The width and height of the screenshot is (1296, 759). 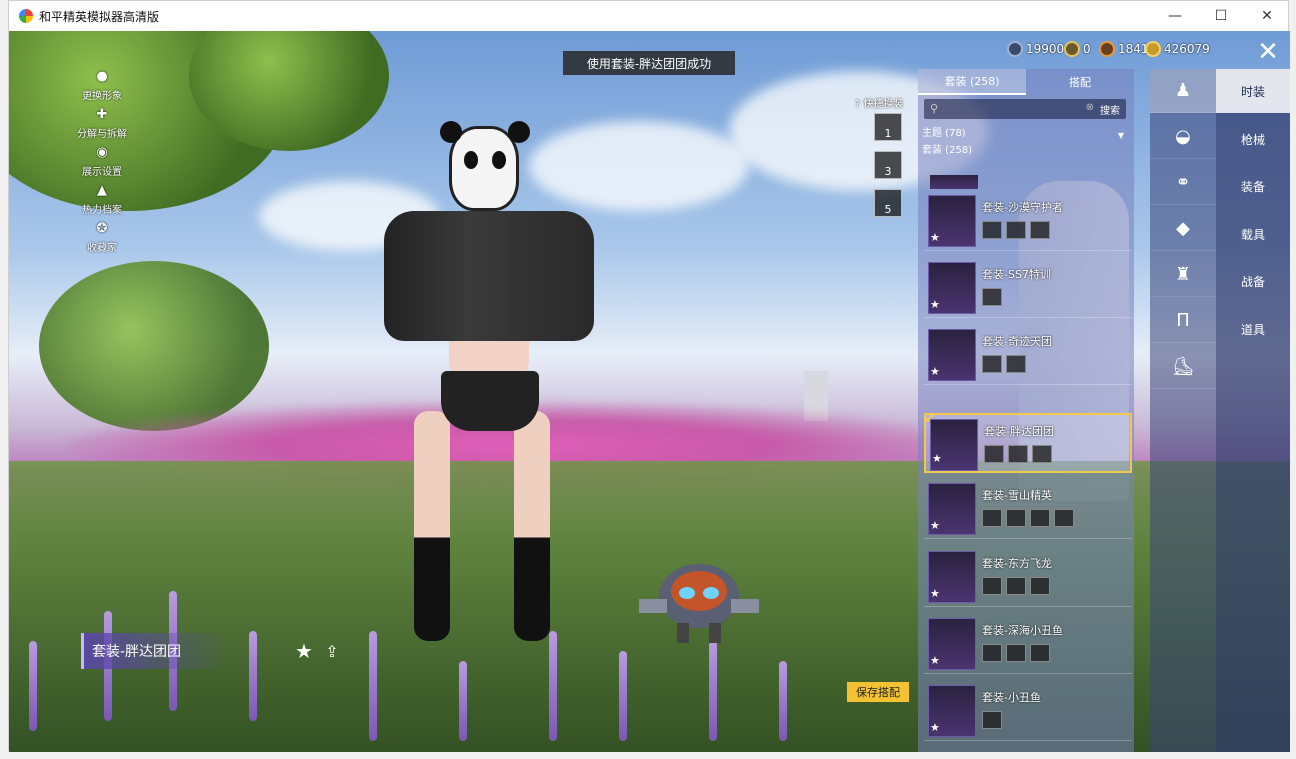 I want to click on menu-label: 收藏家, so click(x=102, y=248).